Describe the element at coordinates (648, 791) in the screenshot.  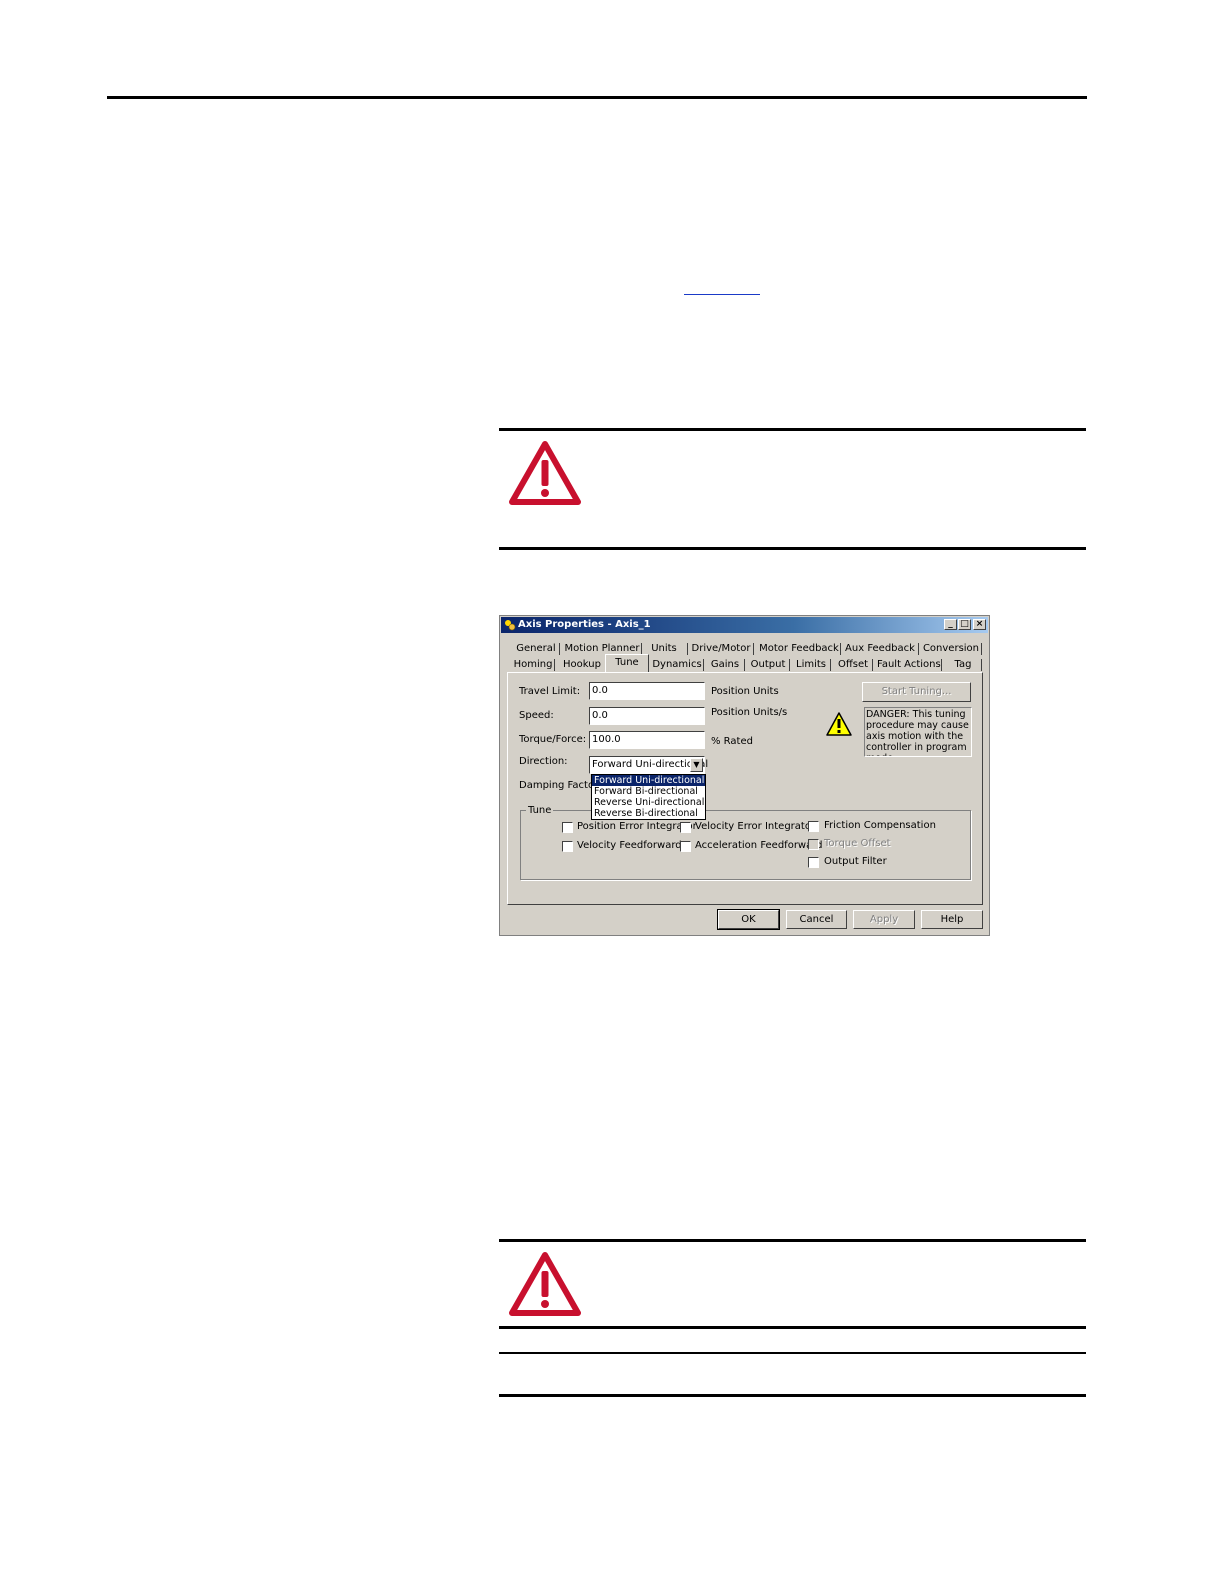
I see `direction-option: Forward Bi-directional` at that location.